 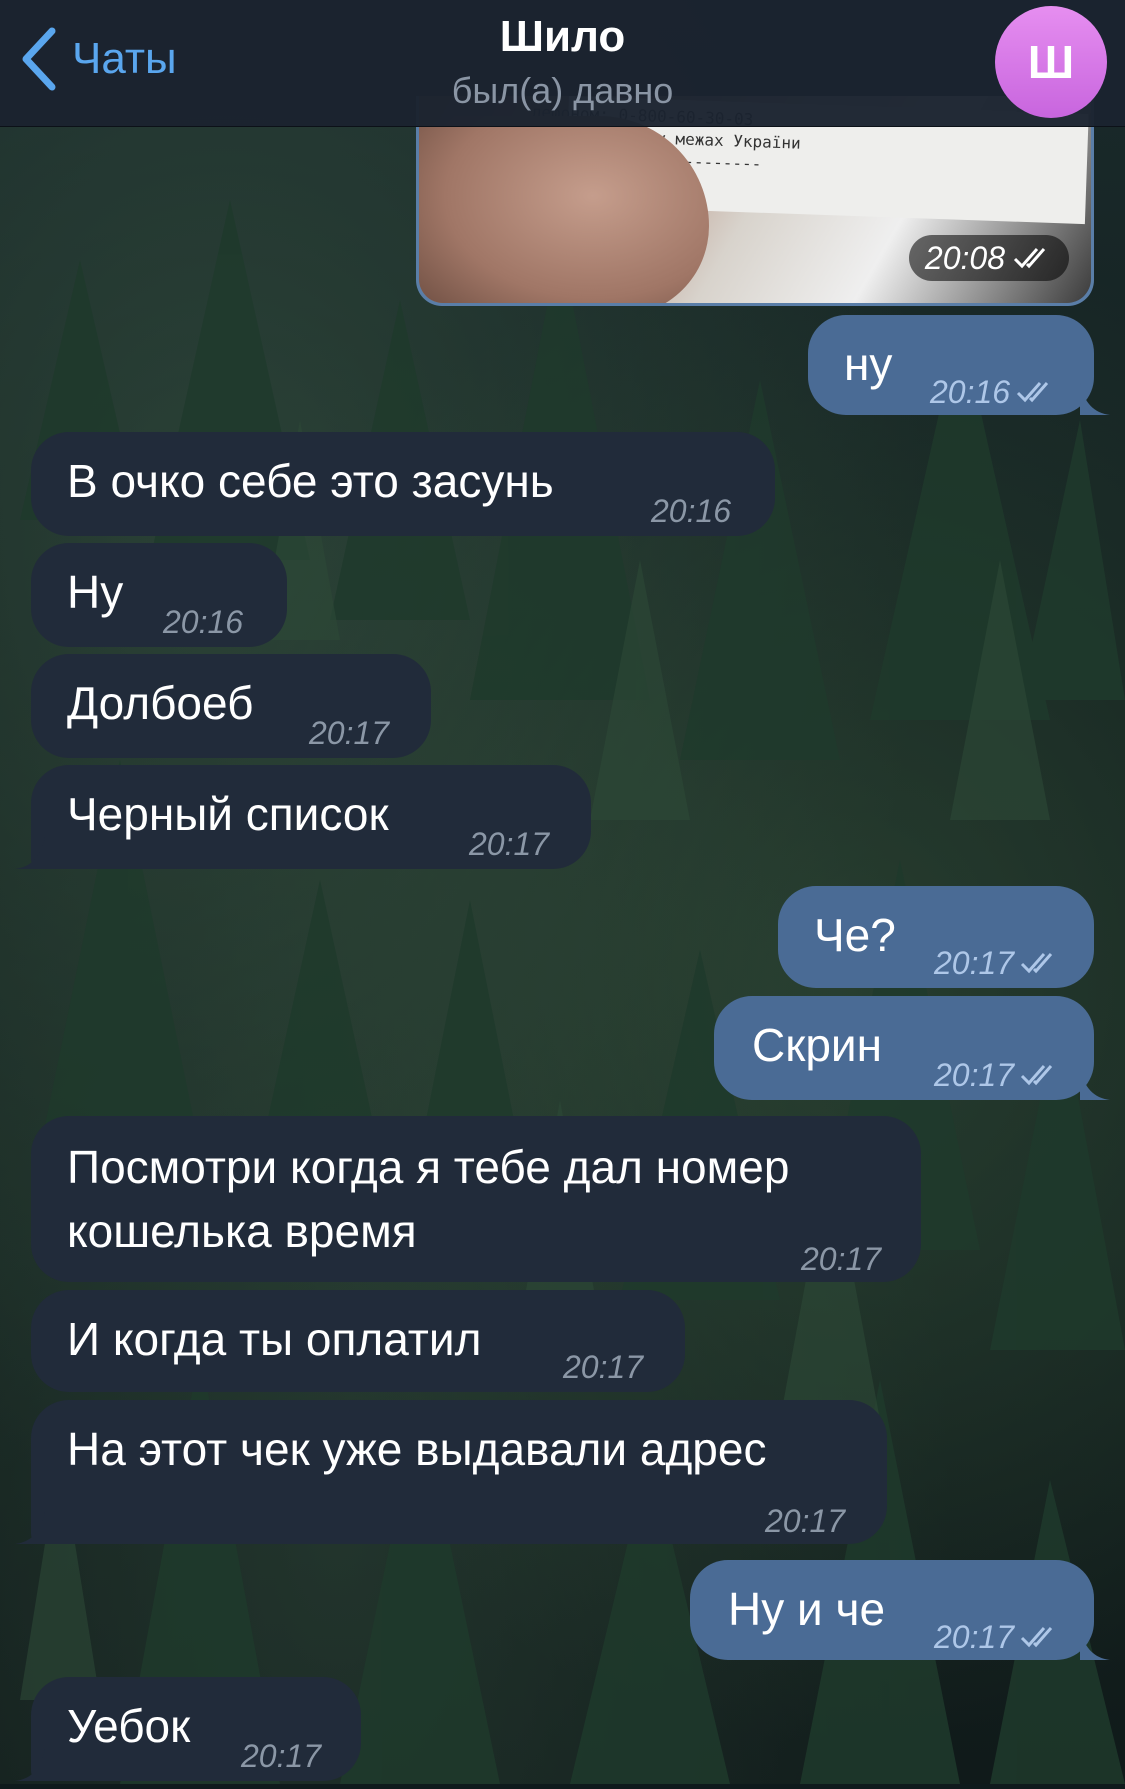 What do you see at coordinates (417, 1449) in the screenshot?
I see `message-text: На этот чек уже выдавали адрес` at bounding box center [417, 1449].